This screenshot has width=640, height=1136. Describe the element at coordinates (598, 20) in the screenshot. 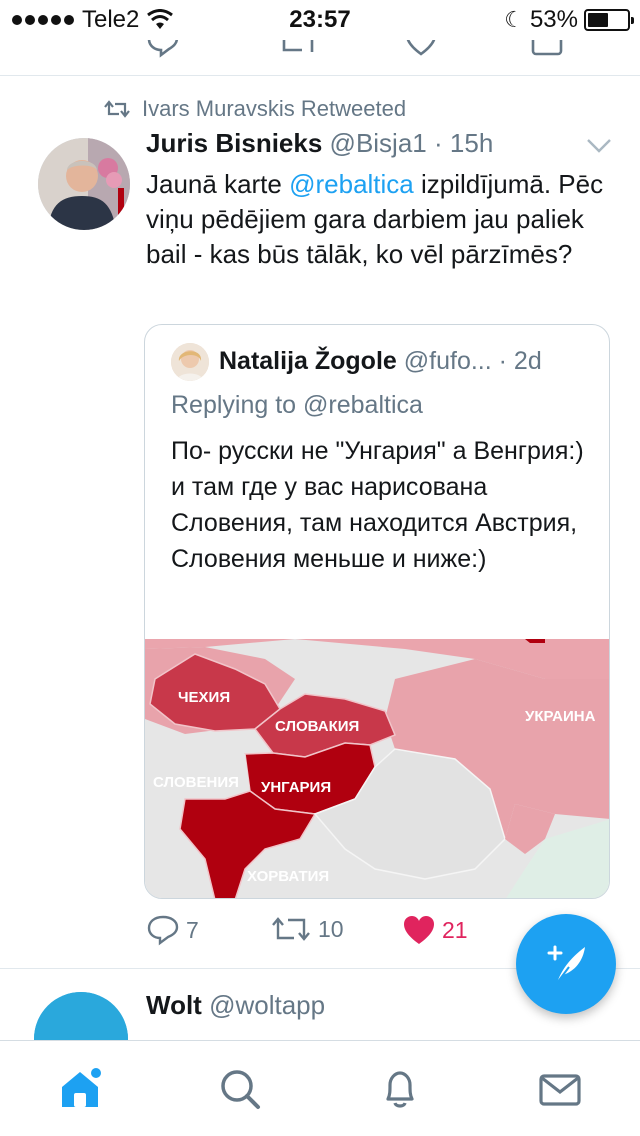

I see `battery-fill` at that location.